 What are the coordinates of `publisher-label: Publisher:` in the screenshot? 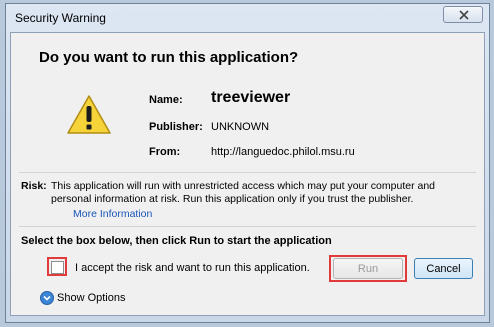 It's located at (176, 127).